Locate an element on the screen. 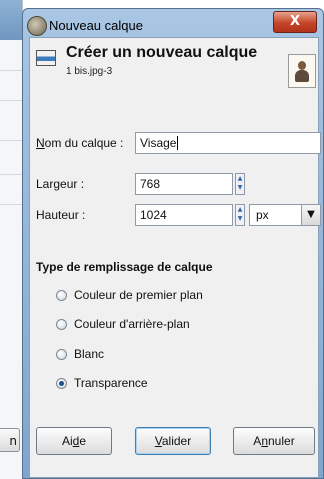 This screenshot has height=479, width=324. fill-option-label: Transparence is located at coordinates (111, 383).